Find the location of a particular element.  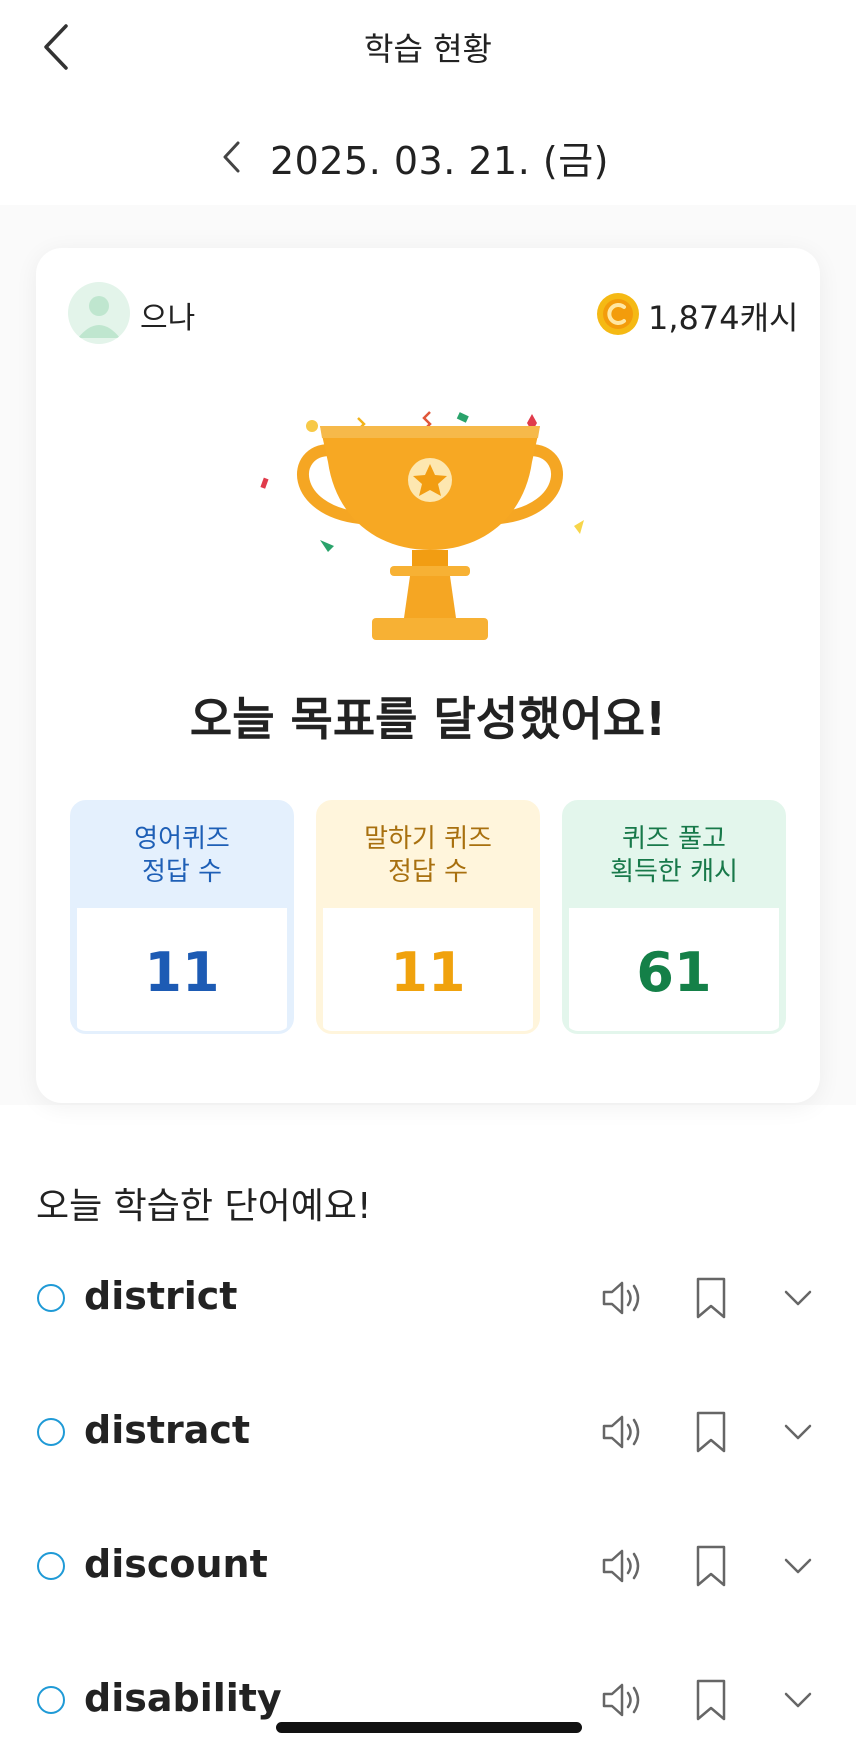

previous-date-button is located at coordinates (233, 157).